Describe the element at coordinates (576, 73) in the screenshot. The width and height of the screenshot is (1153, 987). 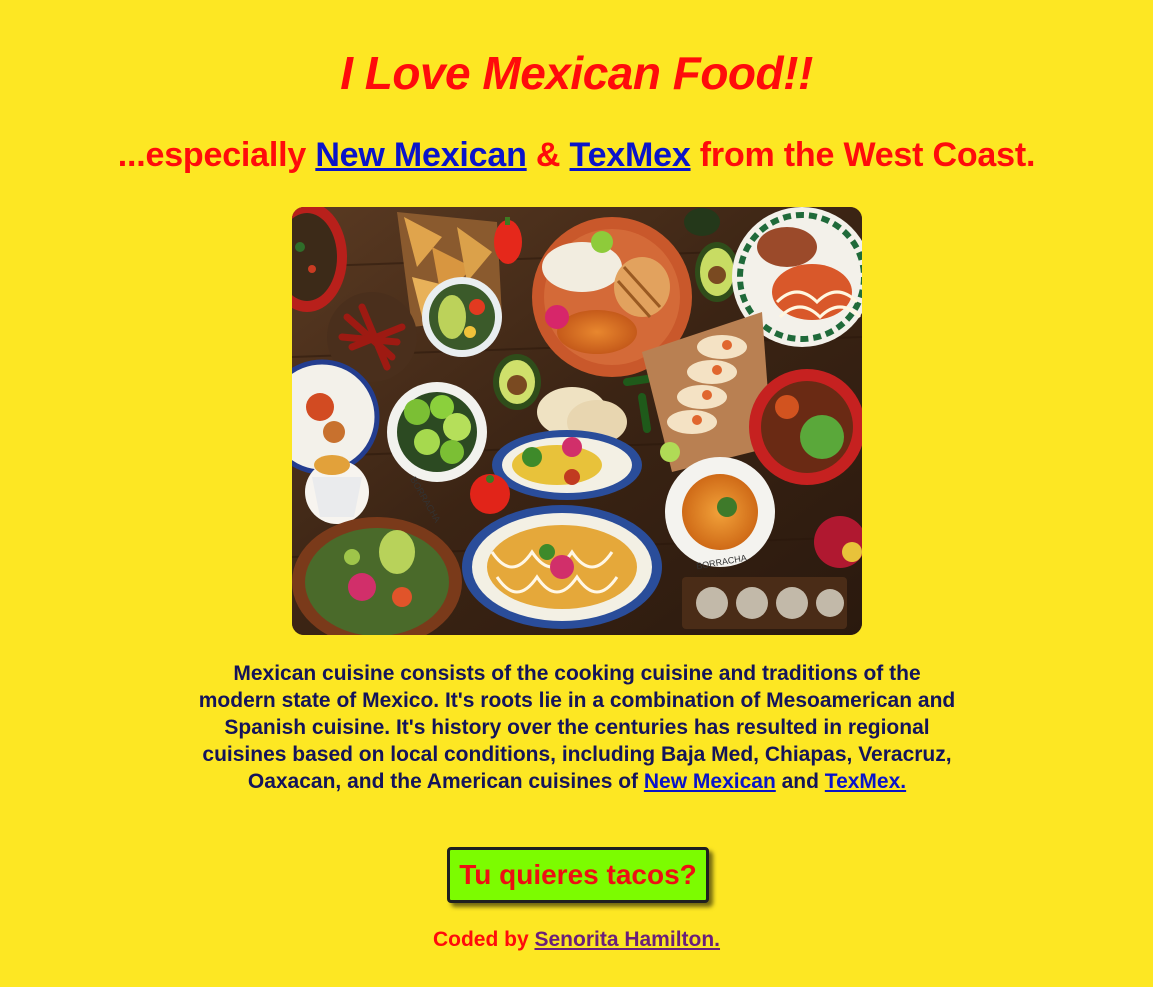
I see `page-title: I Love Mexican Food!!` at that location.